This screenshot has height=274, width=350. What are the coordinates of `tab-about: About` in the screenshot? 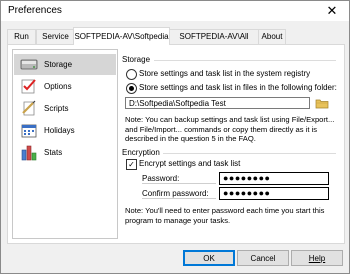 It's located at (272, 36).